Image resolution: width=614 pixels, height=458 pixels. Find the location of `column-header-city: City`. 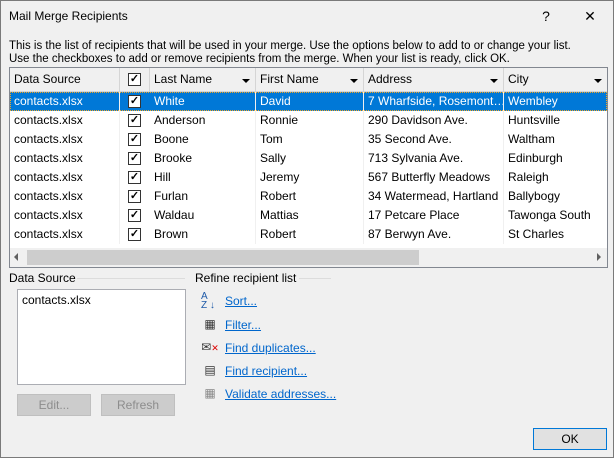

column-header-city: City is located at coordinates (555, 80).